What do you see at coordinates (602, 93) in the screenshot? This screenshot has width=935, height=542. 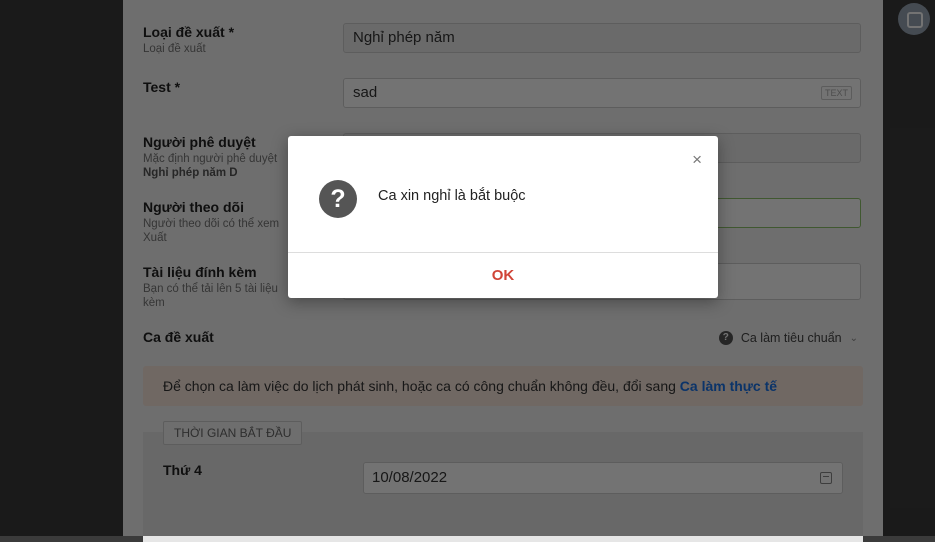 I see `test-field: sad TEXT` at bounding box center [602, 93].